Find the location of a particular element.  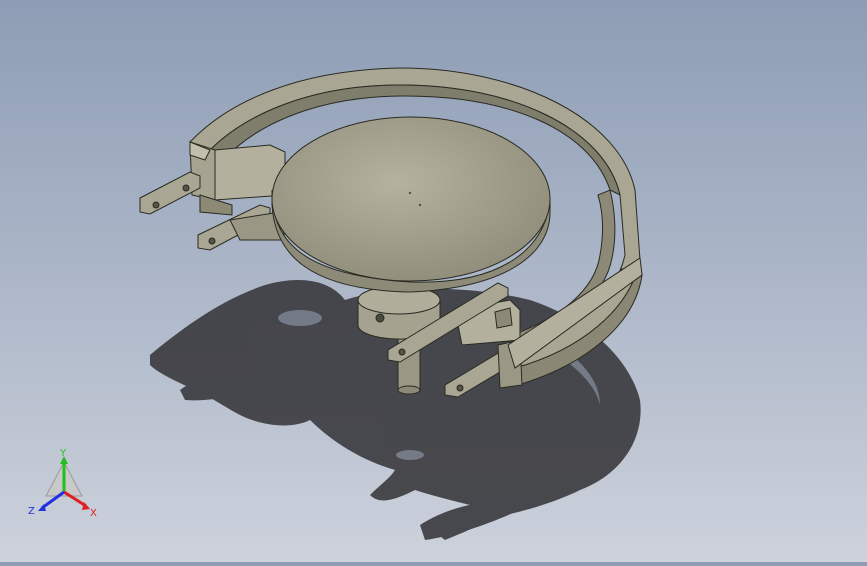

y-axis-label: Y is located at coordinates (63, 453).